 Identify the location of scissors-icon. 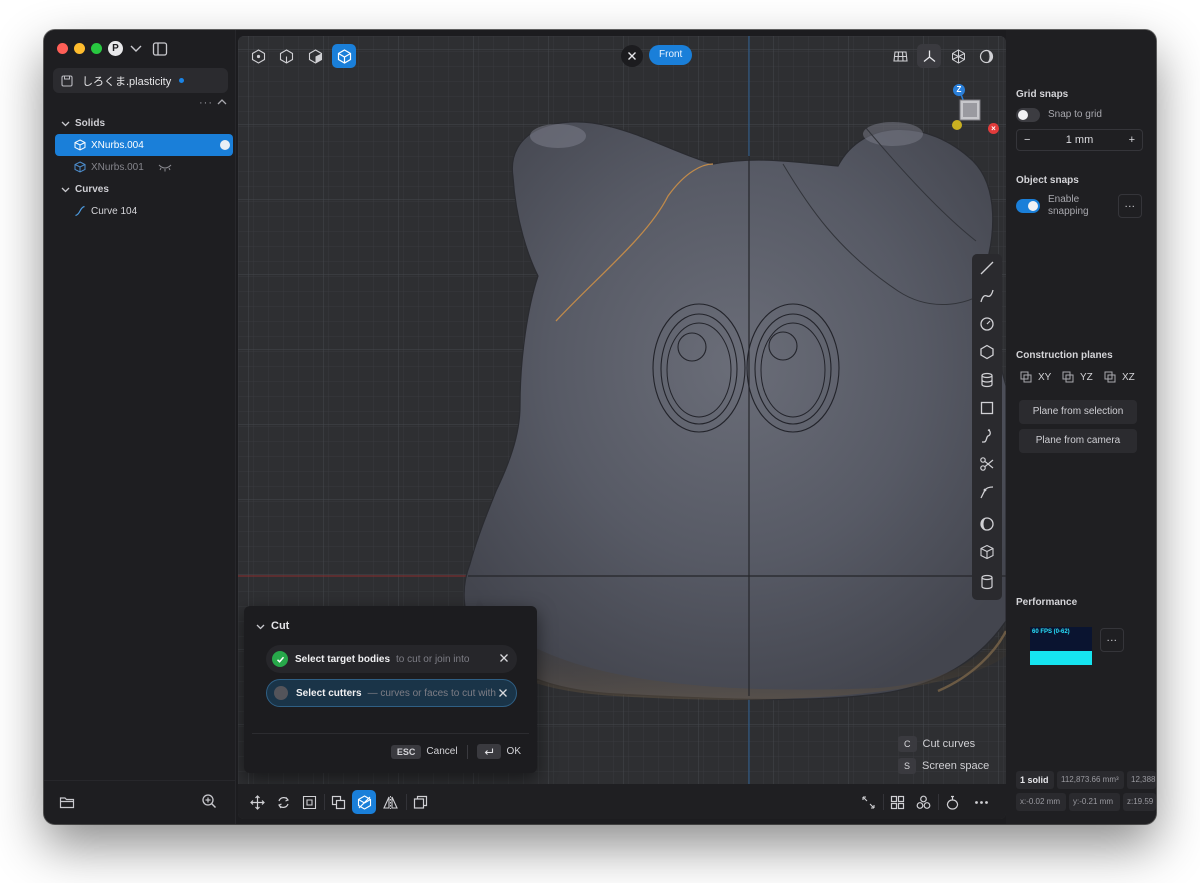
(987, 464).